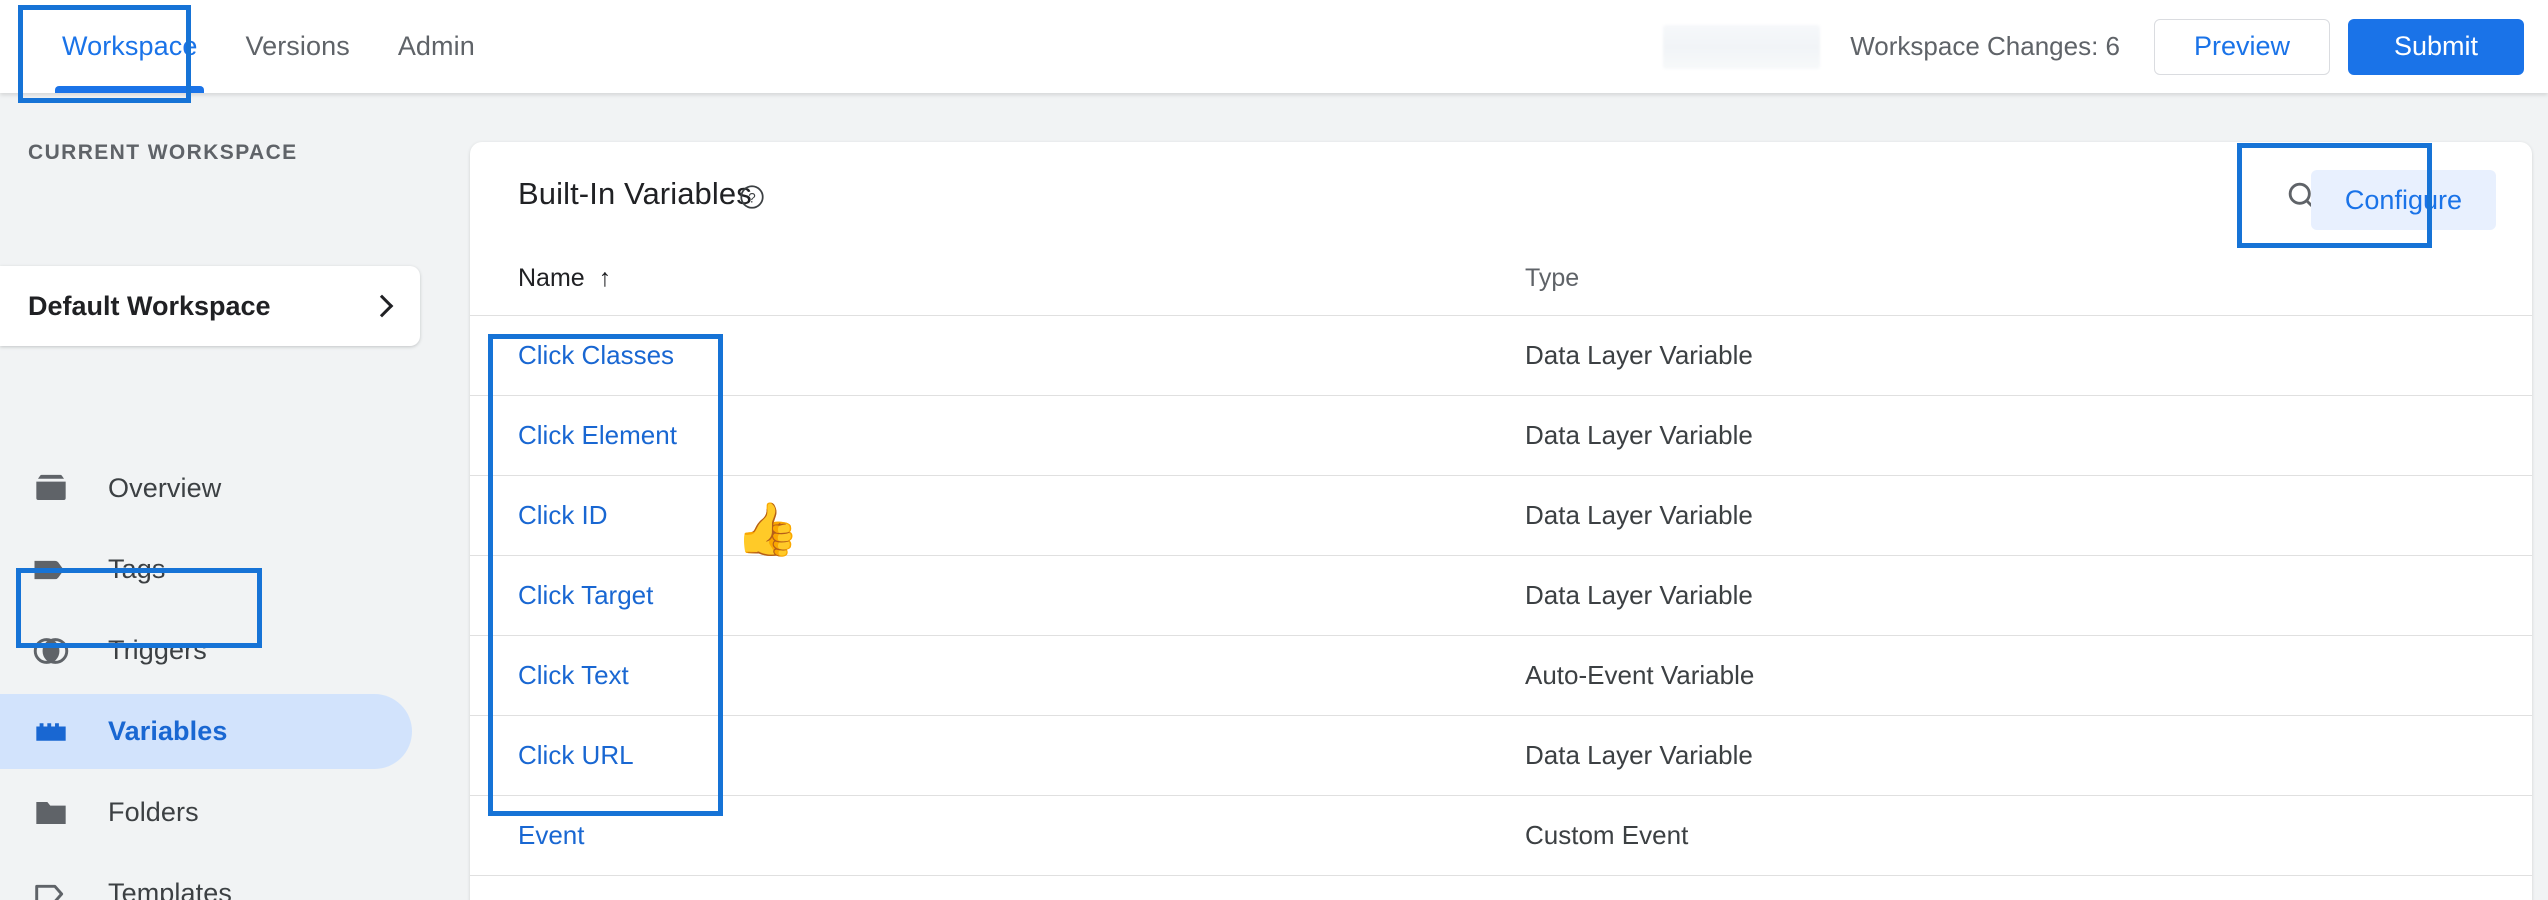 The image size is (2548, 900). Describe the element at coordinates (551, 278) in the screenshot. I see `column-header-name-label: Name` at that location.